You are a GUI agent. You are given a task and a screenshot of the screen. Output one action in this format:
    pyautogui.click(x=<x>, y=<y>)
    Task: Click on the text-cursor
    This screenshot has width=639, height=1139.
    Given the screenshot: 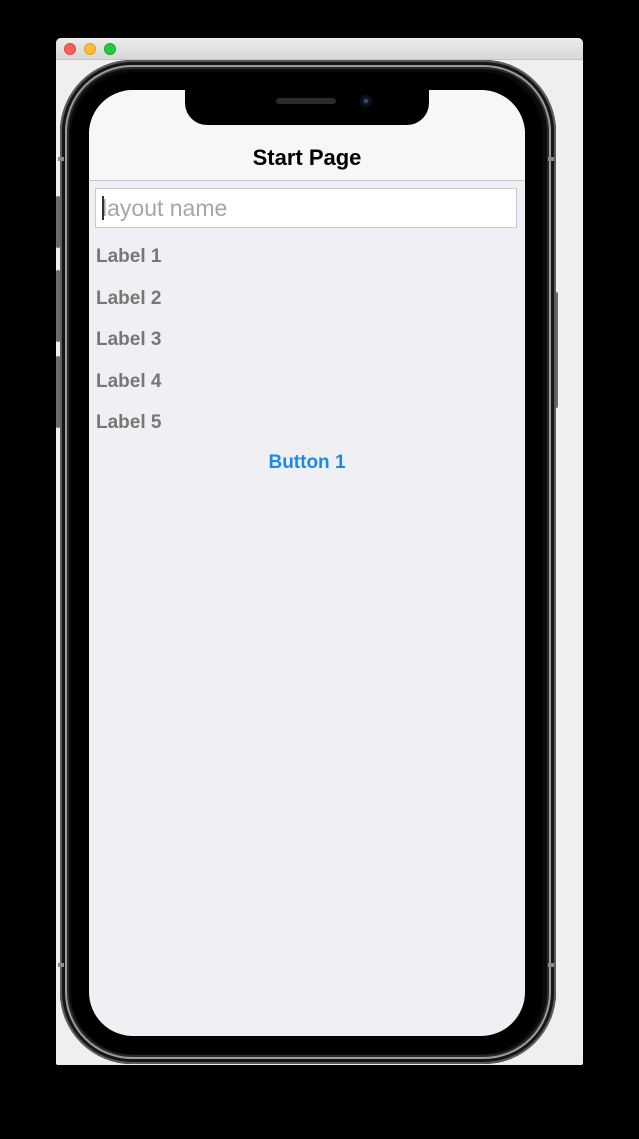 What is the action you would take?
    pyautogui.click(x=103, y=208)
    